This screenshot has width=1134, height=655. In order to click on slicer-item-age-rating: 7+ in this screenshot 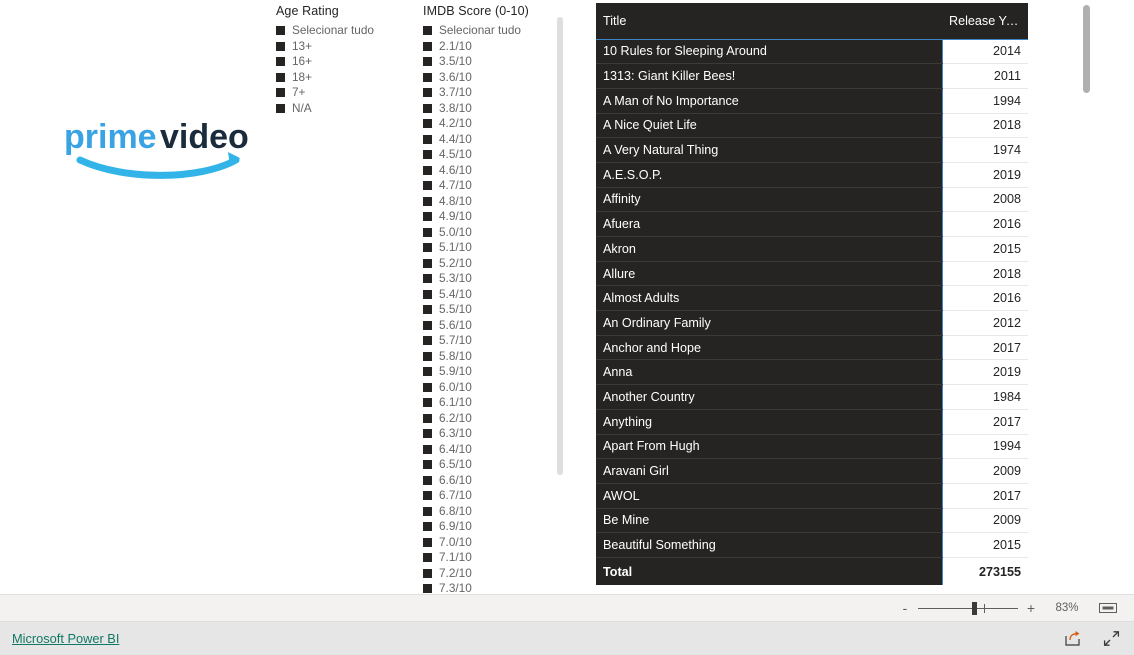, I will do `click(341, 93)`.